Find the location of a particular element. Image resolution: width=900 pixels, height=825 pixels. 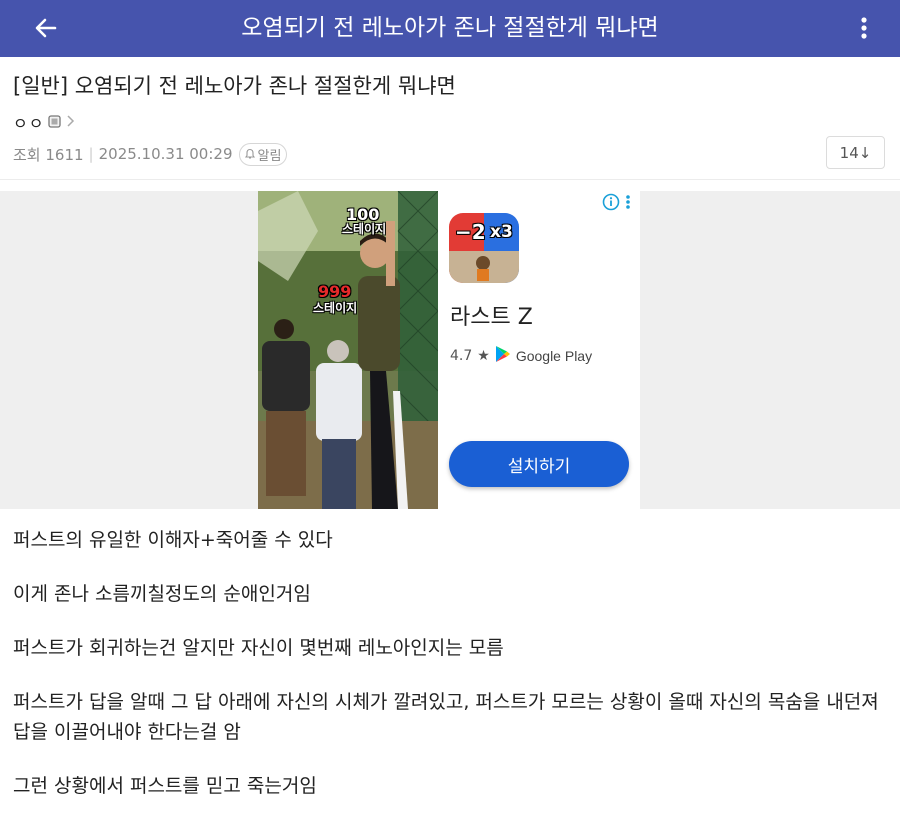

body-paragraph: 퍼스트의 유일한 이해자+죽어줄 수 있다 is located at coordinates (173, 540).